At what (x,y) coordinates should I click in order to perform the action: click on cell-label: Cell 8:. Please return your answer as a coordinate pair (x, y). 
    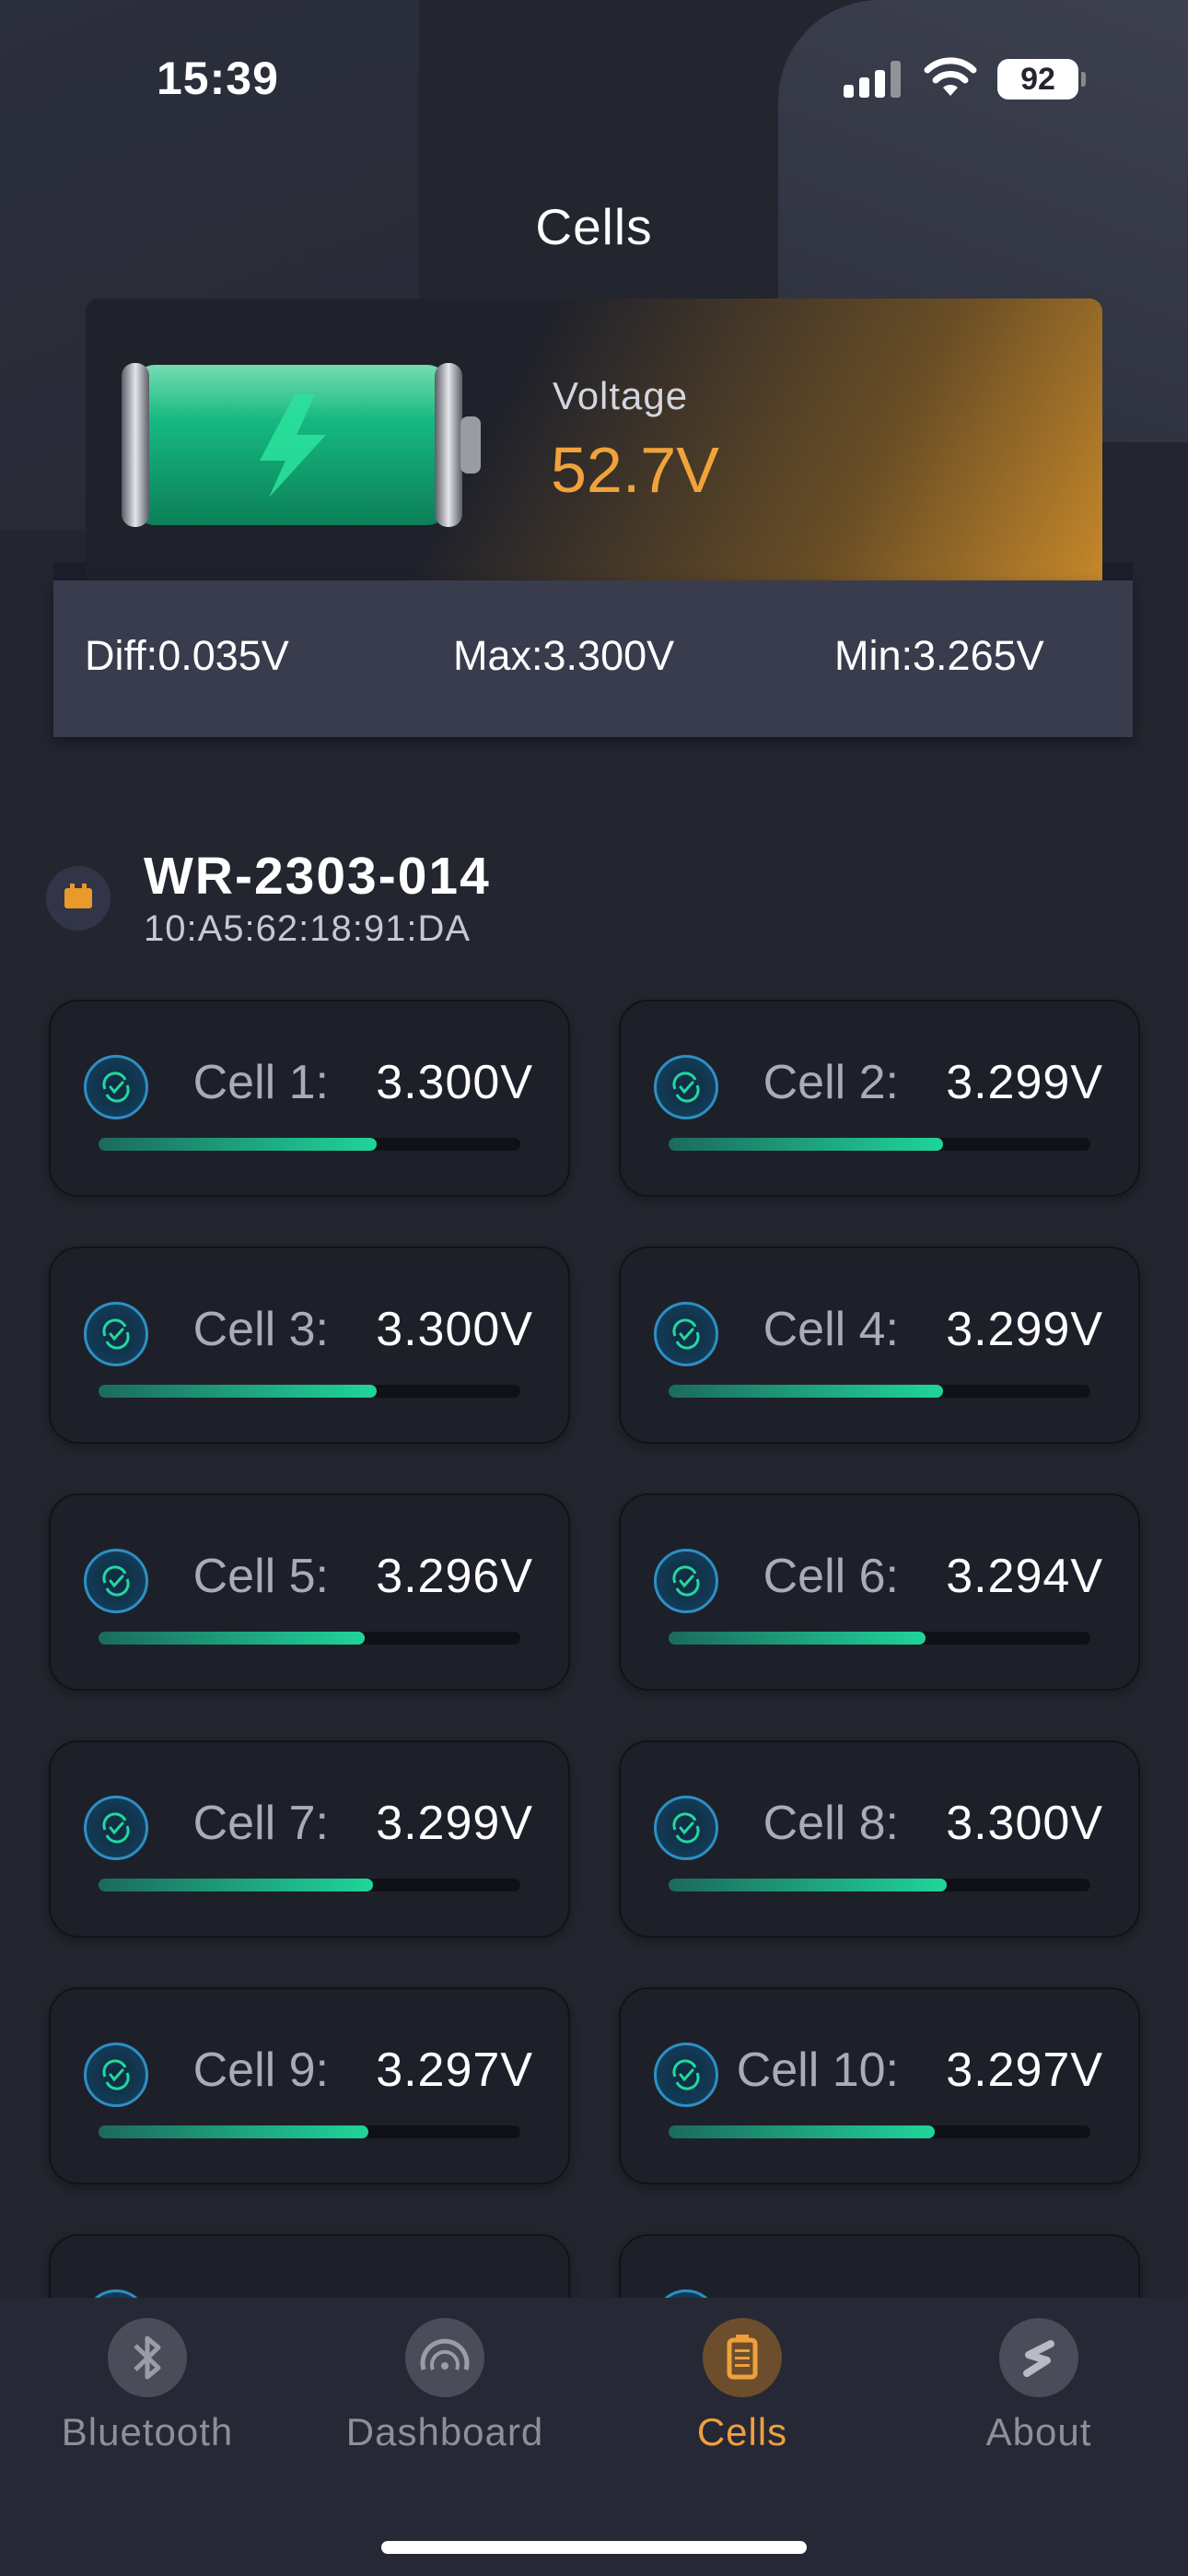
    Looking at the image, I should click on (831, 1823).